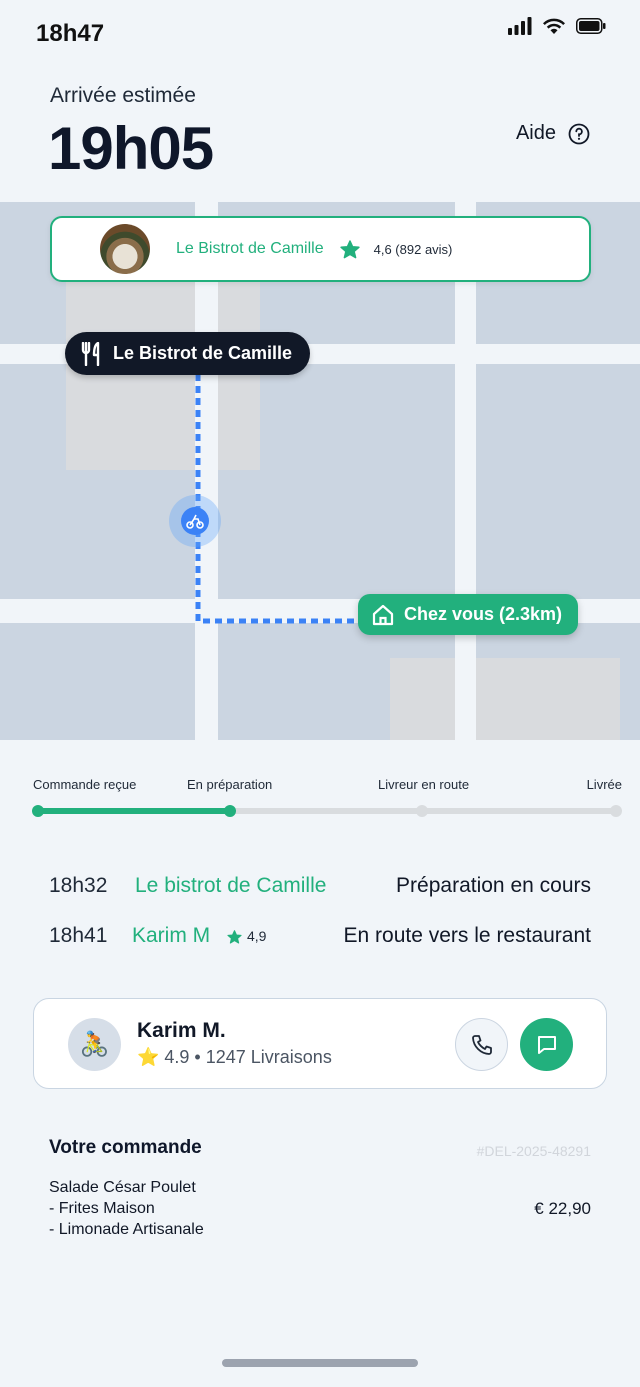  I want to click on restaurant-photo, so click(125, 249).